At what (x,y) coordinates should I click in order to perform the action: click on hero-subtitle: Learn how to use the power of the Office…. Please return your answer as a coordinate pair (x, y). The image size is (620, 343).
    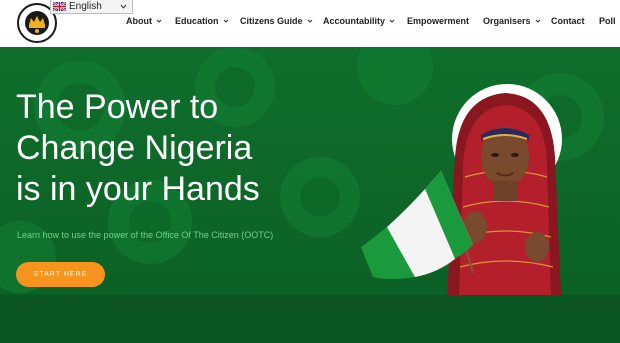
    Looking at the image, I should click on (145, 235).